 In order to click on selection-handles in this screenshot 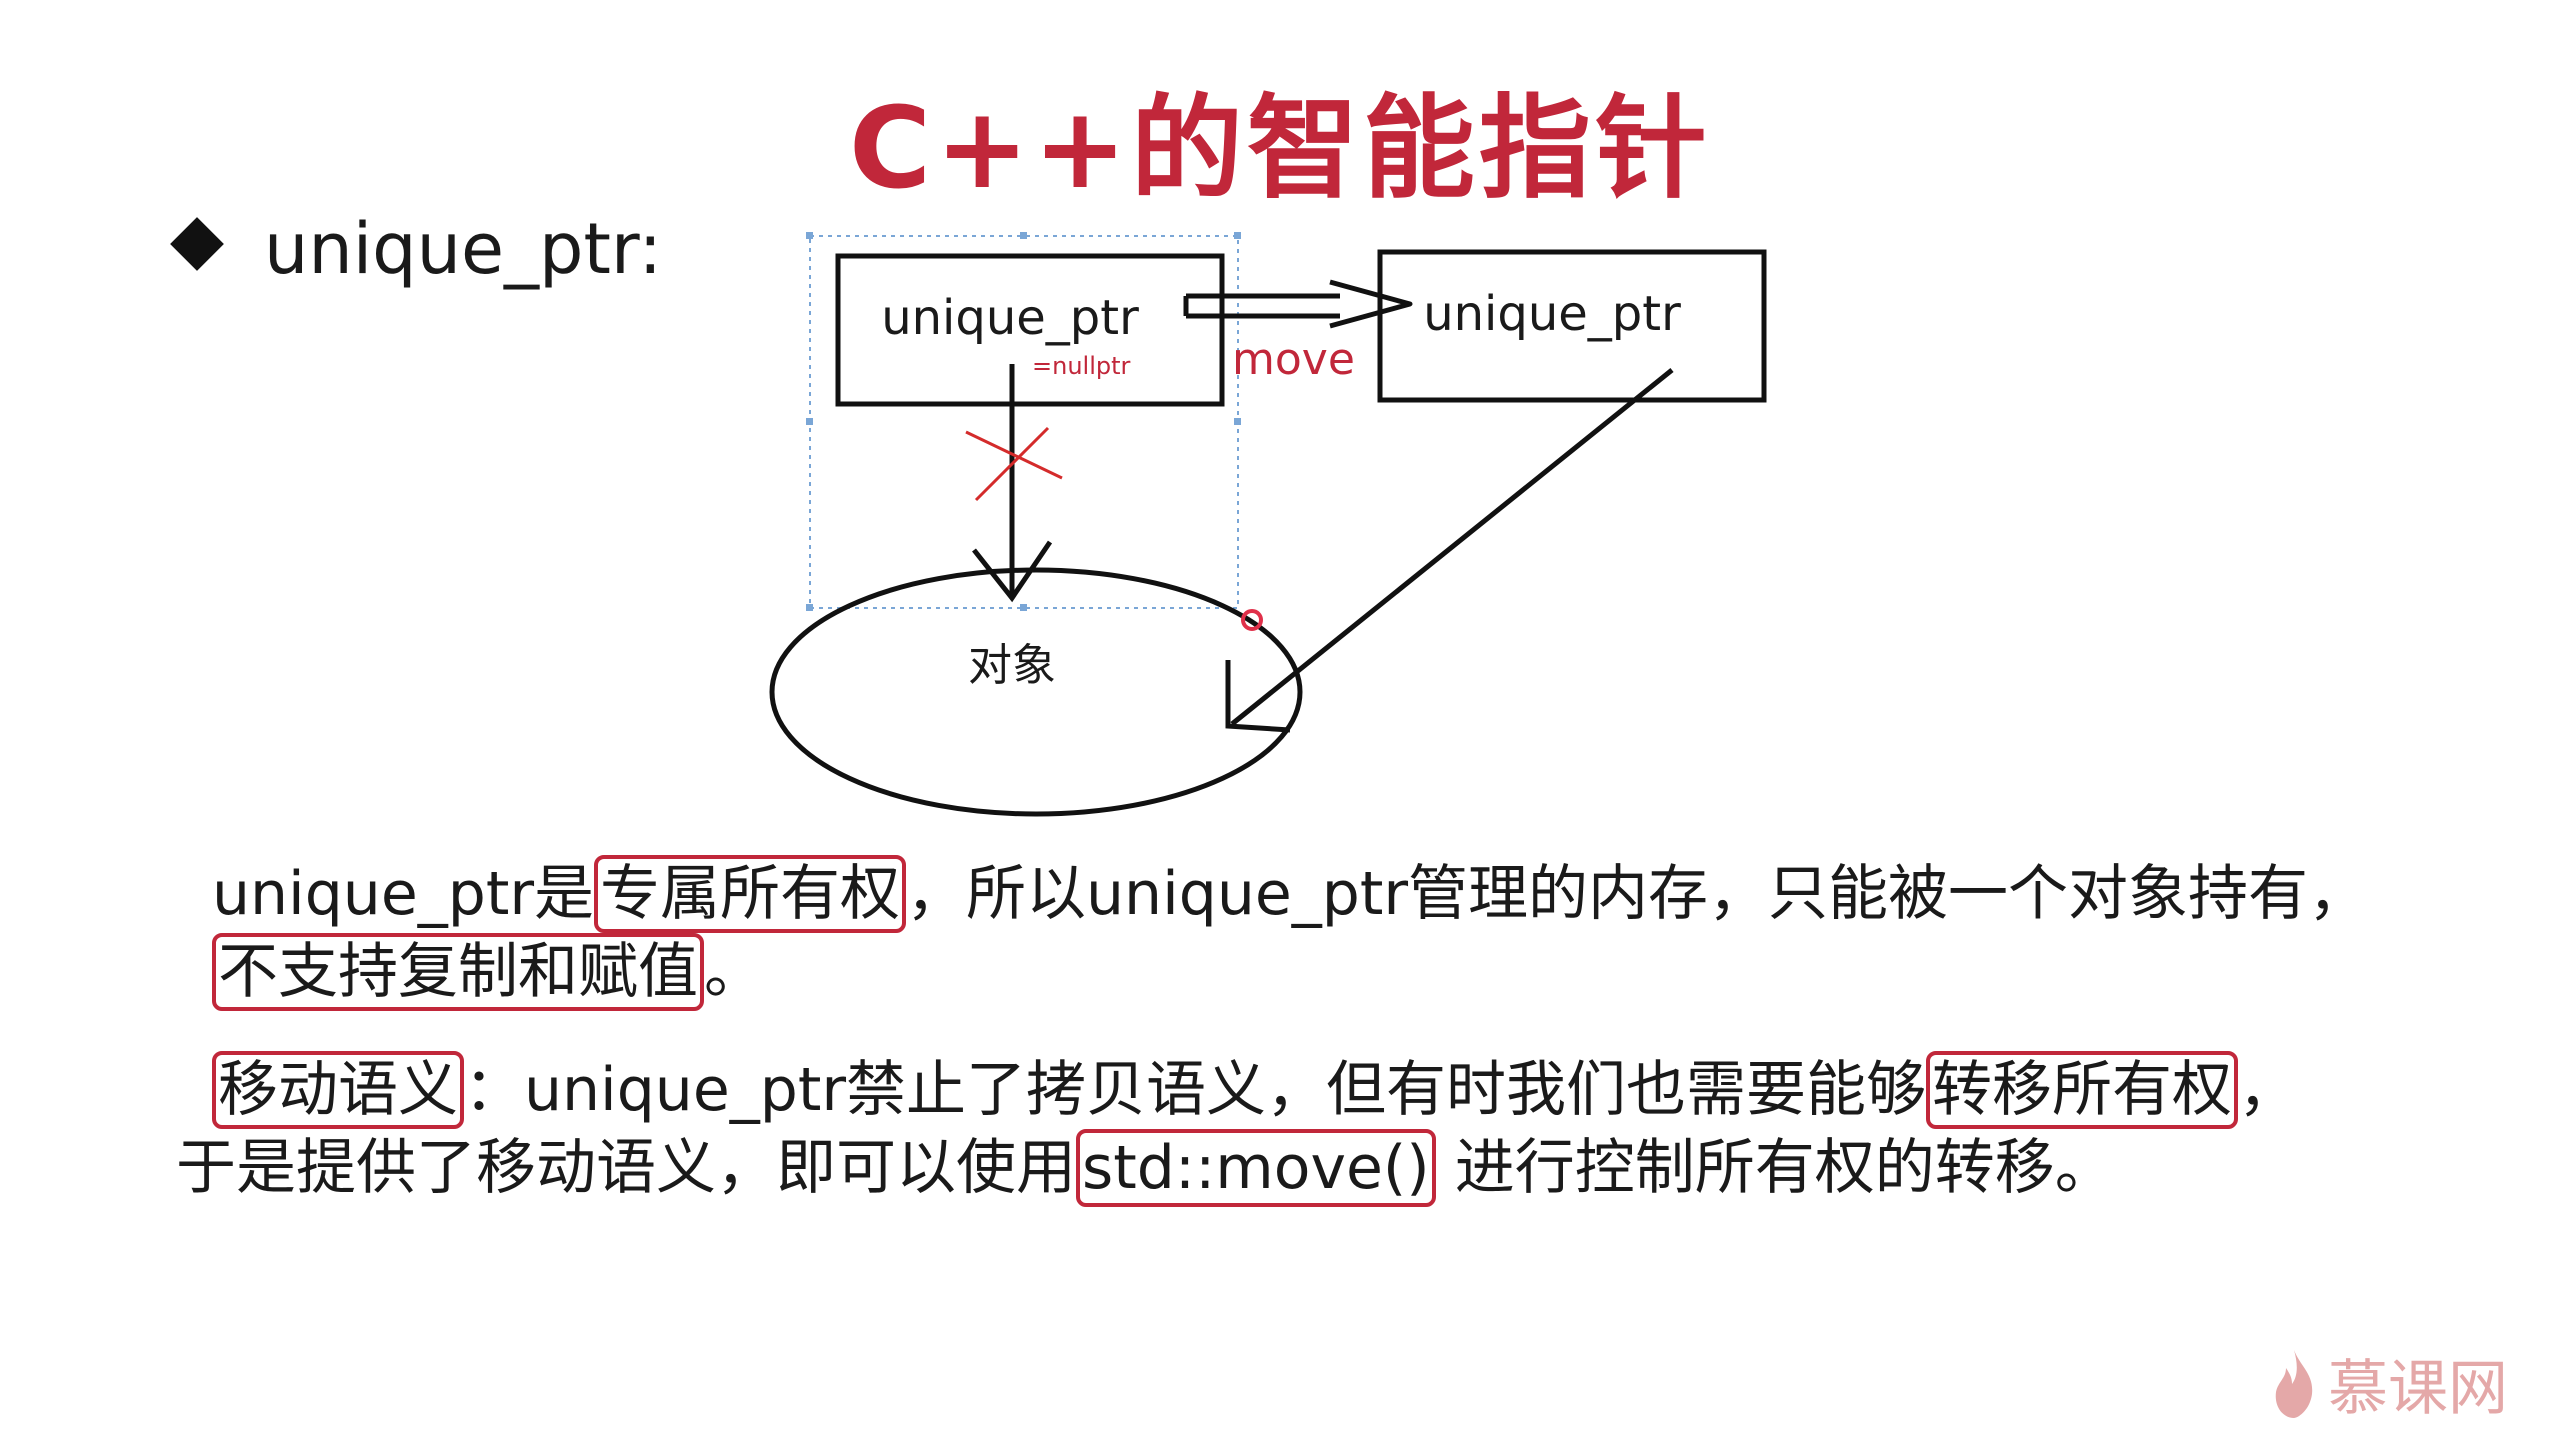, I will do `click(1023, 421)`.